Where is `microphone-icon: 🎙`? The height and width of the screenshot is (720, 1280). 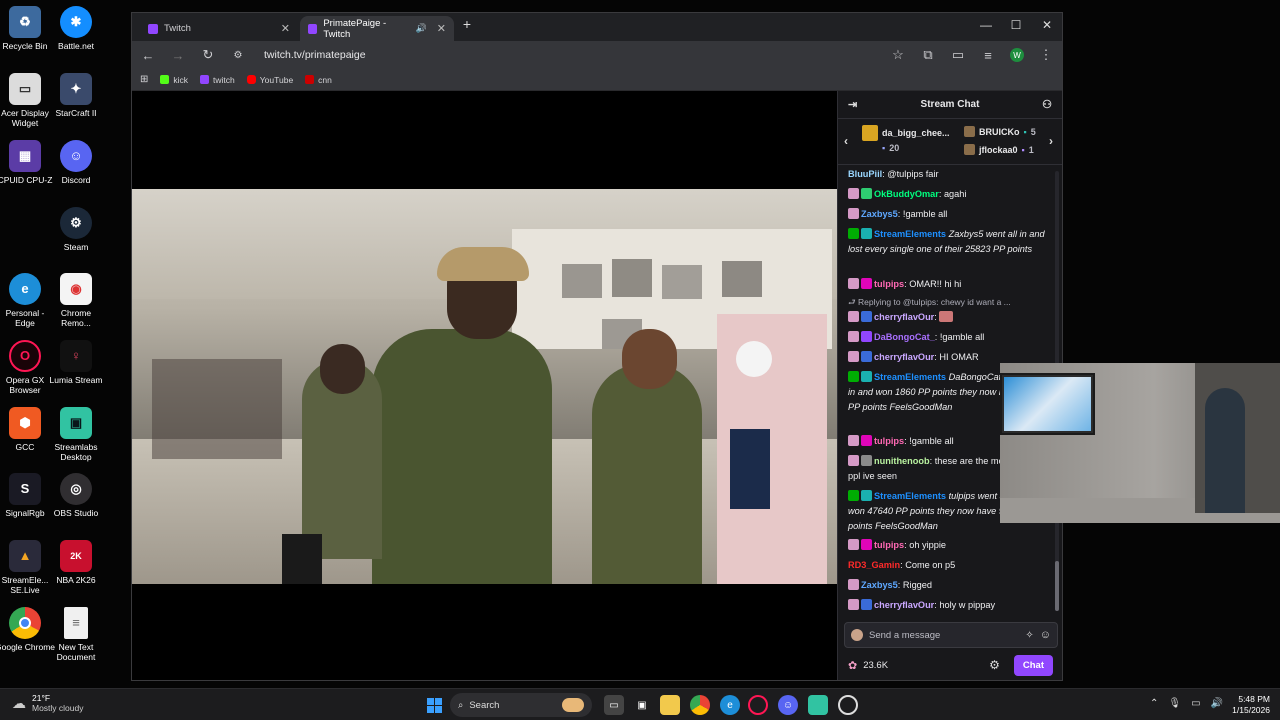
microphone-icon: 🎙 is located at coordinates (1174, 703).